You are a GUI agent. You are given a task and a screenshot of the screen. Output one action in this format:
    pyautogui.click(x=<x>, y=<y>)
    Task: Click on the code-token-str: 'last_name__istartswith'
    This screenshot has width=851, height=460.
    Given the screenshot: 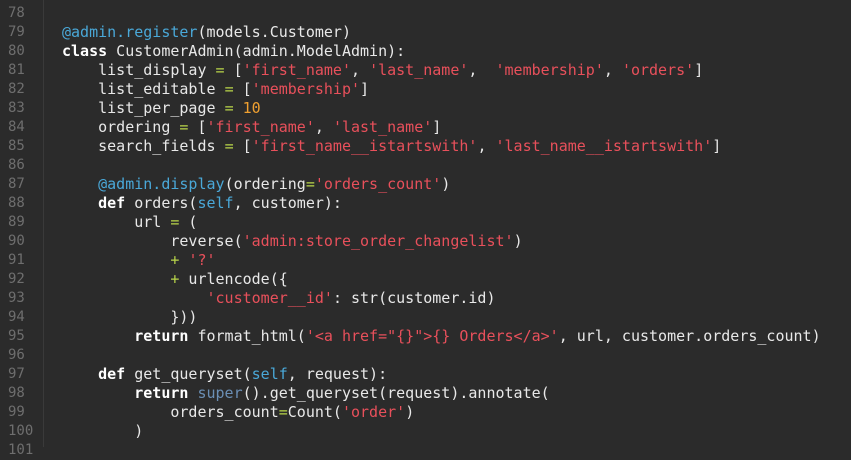 What is the action you would take?
    pyautogui.click(x=604, y=146)
    